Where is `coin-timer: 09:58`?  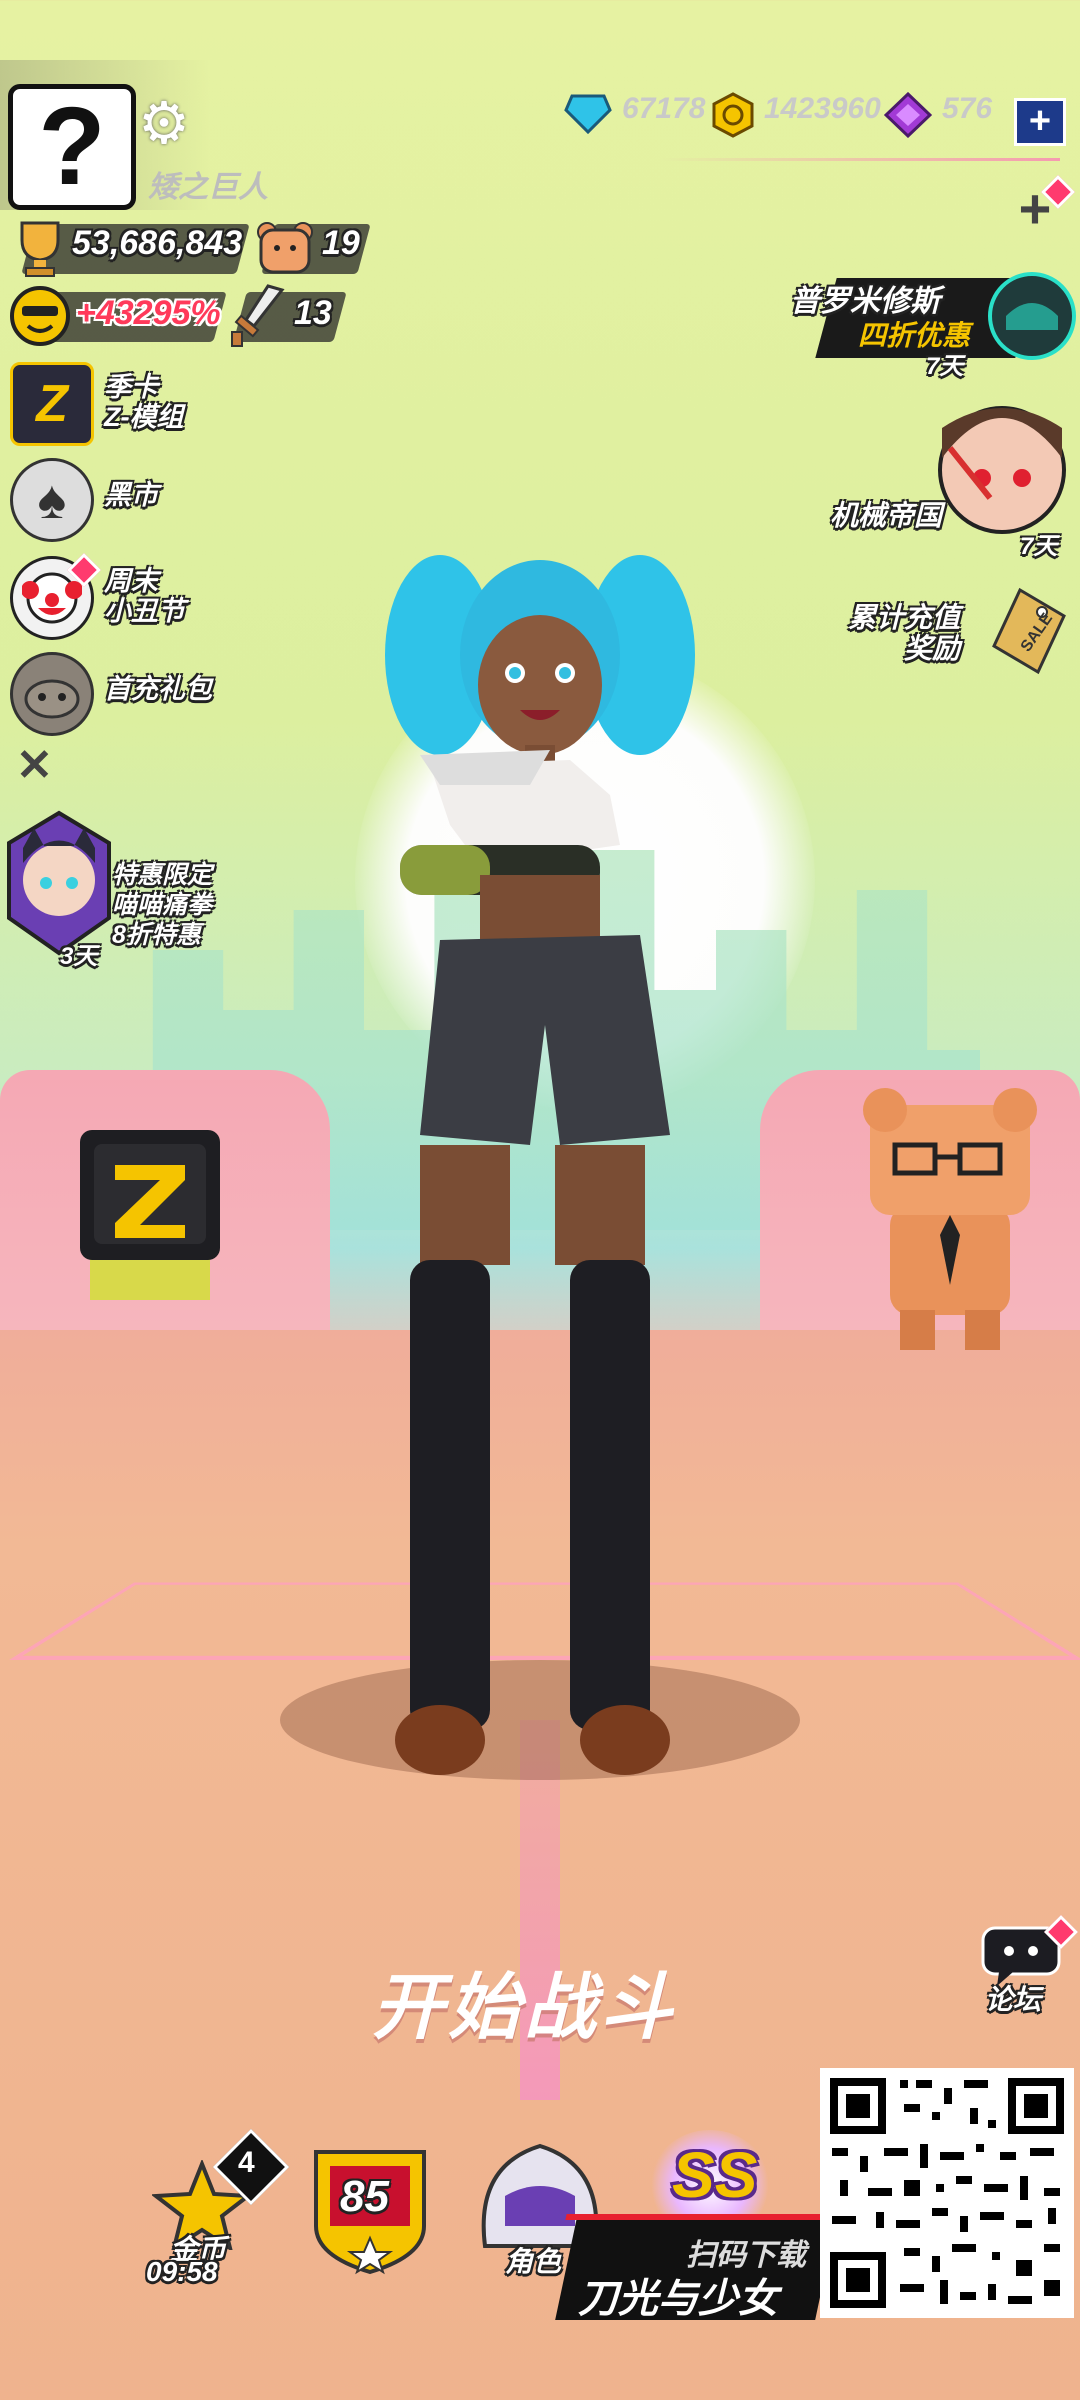
coin-timer: 09:58 is located at coordinates (182, 2271).